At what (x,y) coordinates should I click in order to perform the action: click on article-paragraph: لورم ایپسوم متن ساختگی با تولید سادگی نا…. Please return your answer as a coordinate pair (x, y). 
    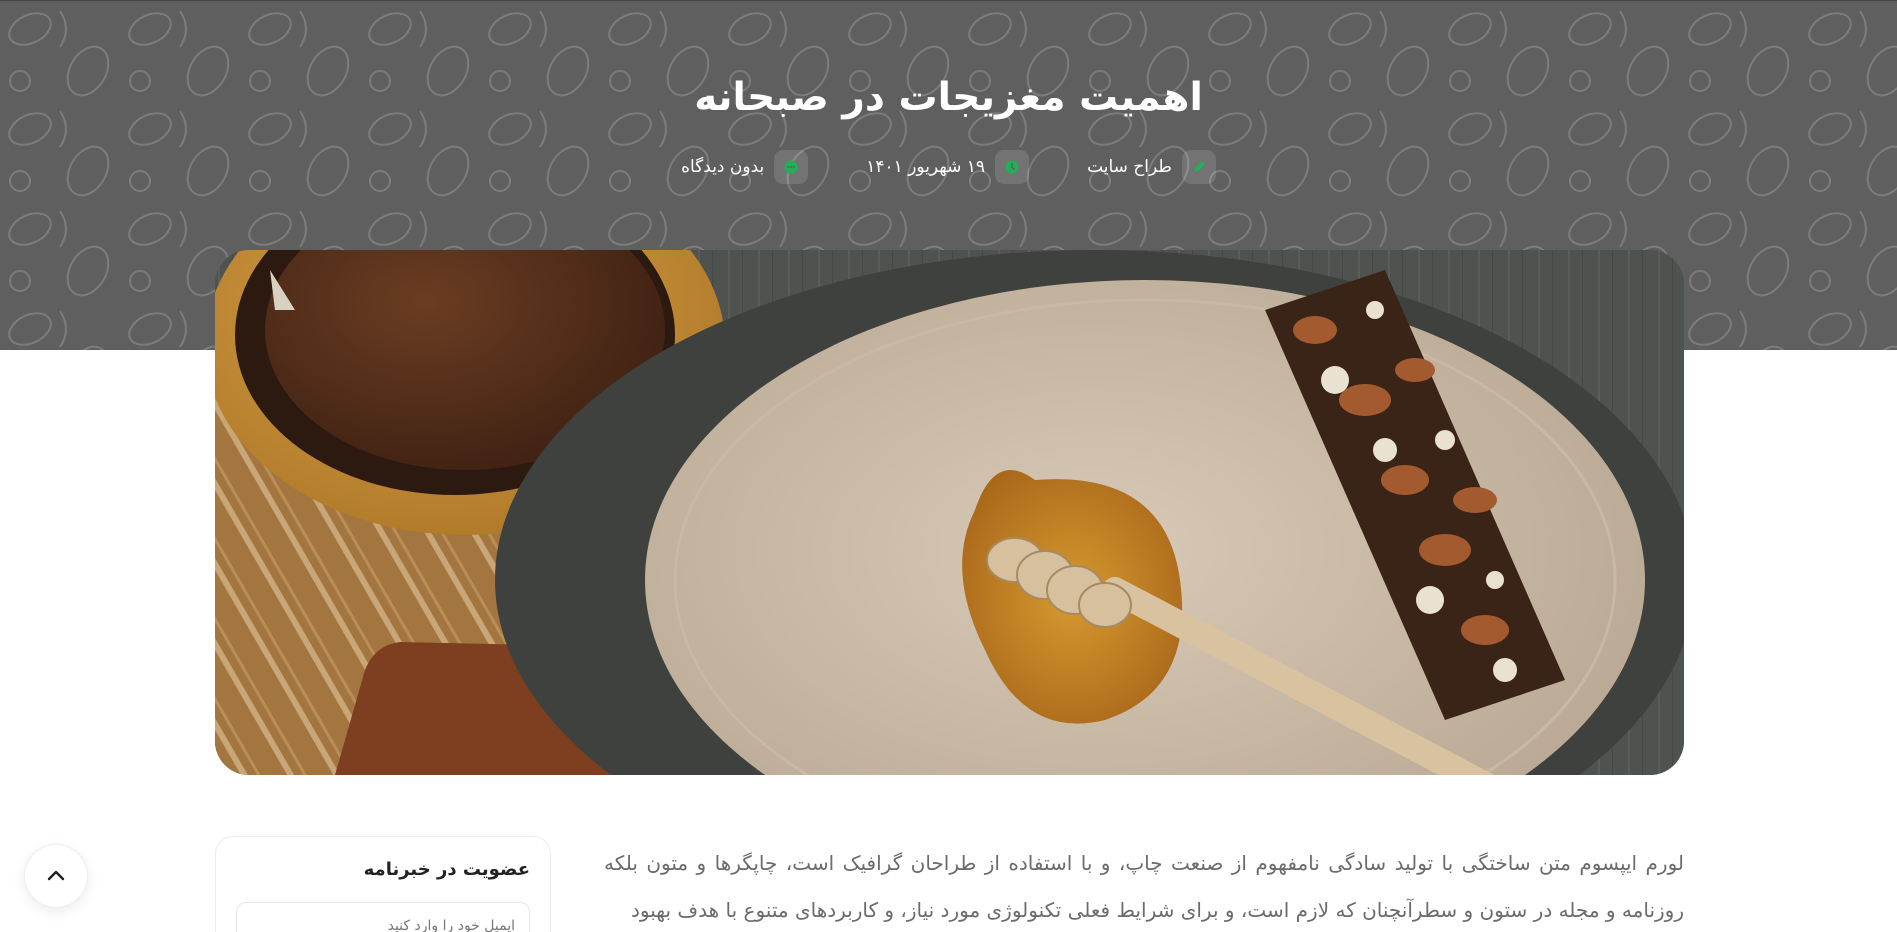
    Looking at the image, I should click on (1144, 886).